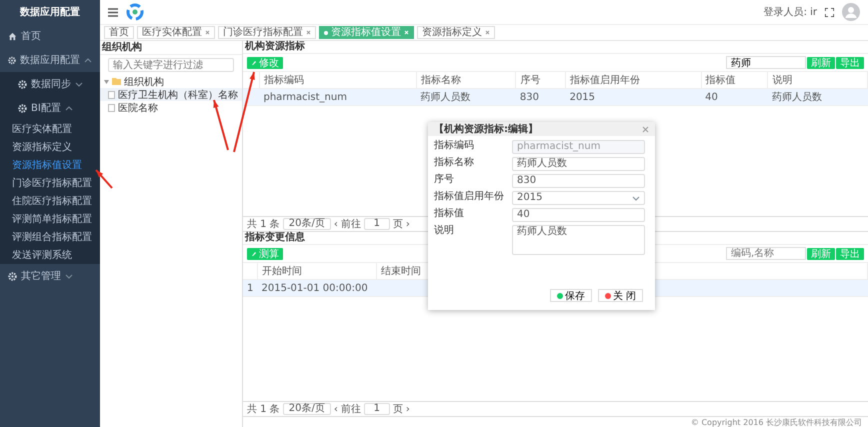 Image resolution: width=868 pixels, height=427 pixels. Describe the element at coordinates (176, 32) in the screenshot. I see `tab: 医疗实体配置` at that location.